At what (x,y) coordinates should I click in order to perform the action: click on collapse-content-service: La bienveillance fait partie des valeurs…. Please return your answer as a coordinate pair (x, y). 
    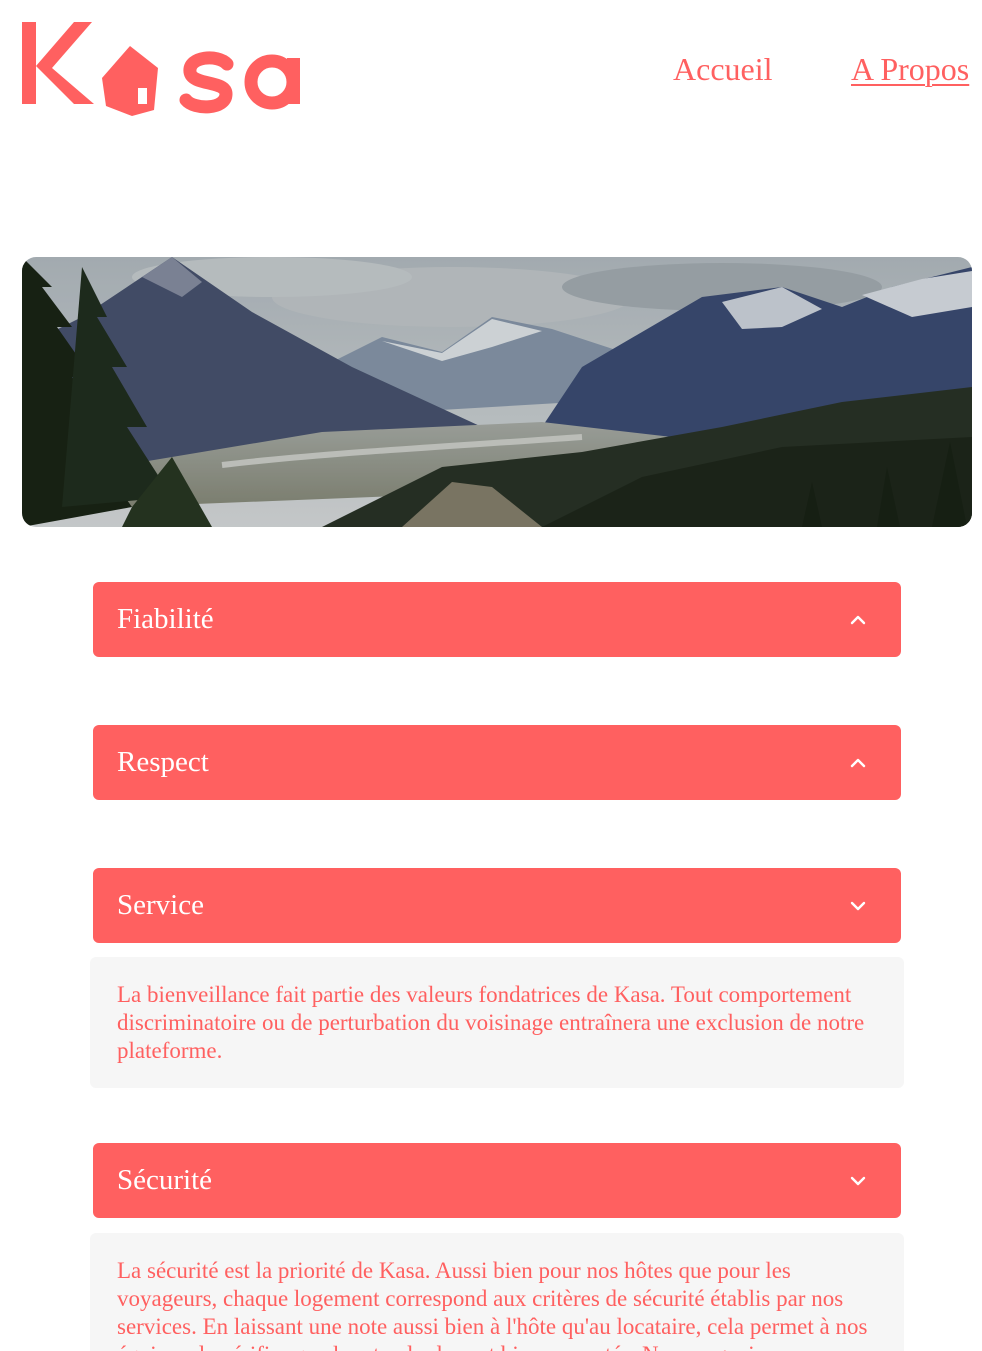
    Looking at the image, I should click on (497, 1022).